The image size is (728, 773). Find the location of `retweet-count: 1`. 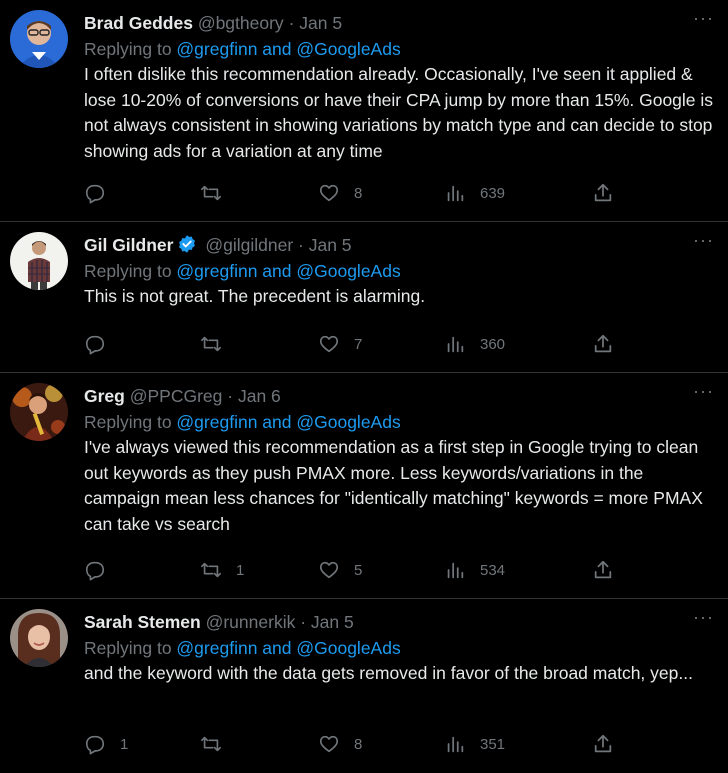

retweet-count: 1 is located at coordinates (240, 570).